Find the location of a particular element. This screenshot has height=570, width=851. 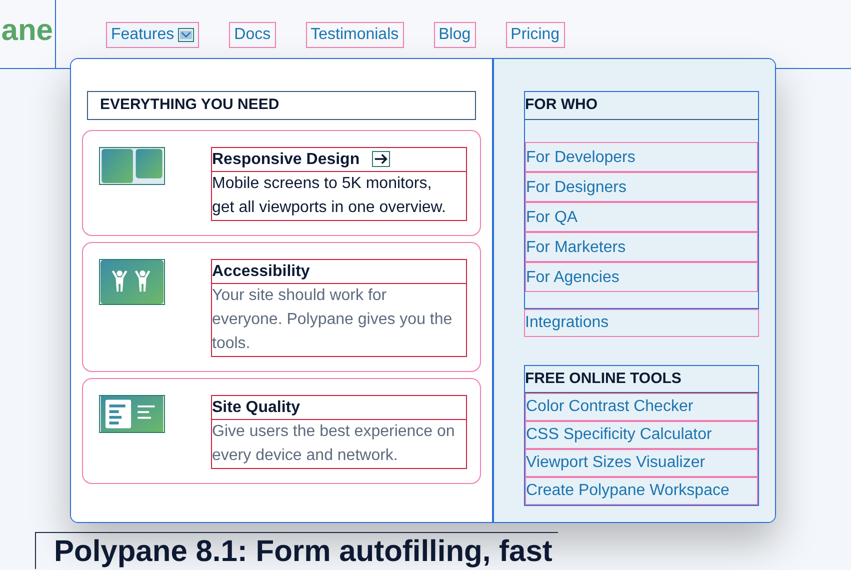

feature-title: Accessibility is located at coordinates (261, 272).